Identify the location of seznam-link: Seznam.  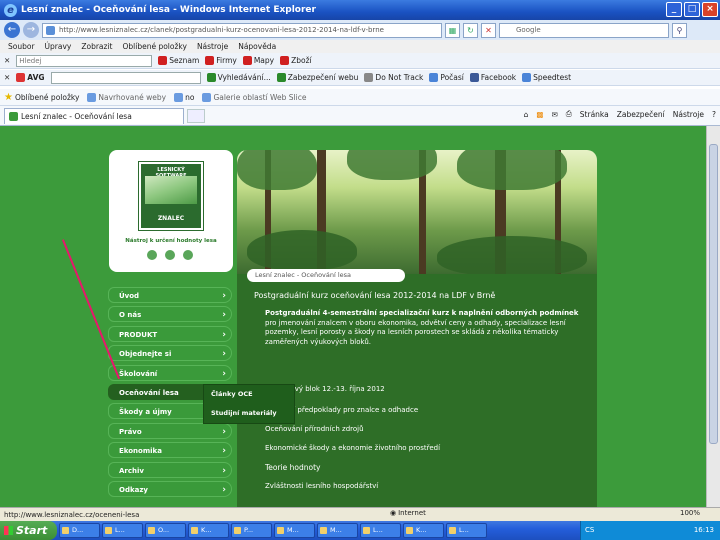
(178, 60).